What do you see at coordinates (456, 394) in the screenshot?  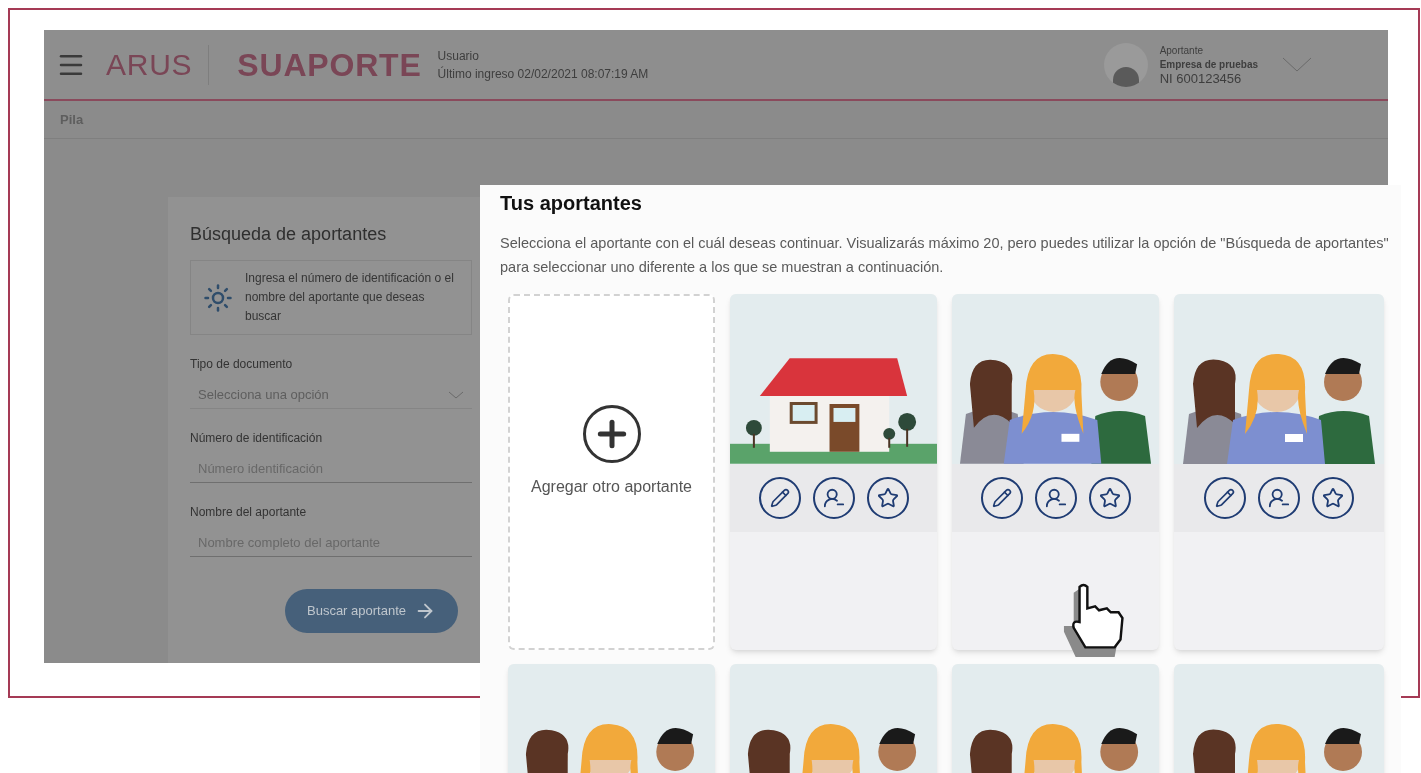 I see `chevron-down-icon` at bounding box center [456, 394].